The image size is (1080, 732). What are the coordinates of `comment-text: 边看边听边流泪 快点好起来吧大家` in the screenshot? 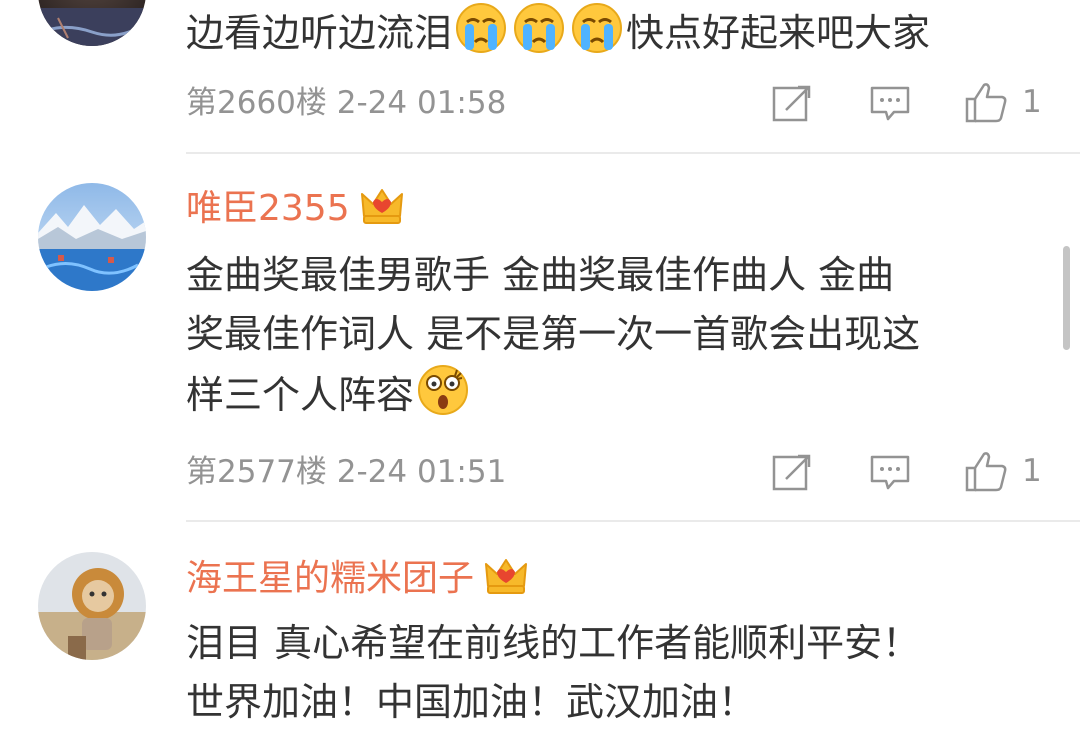 It's located at (621, 36).